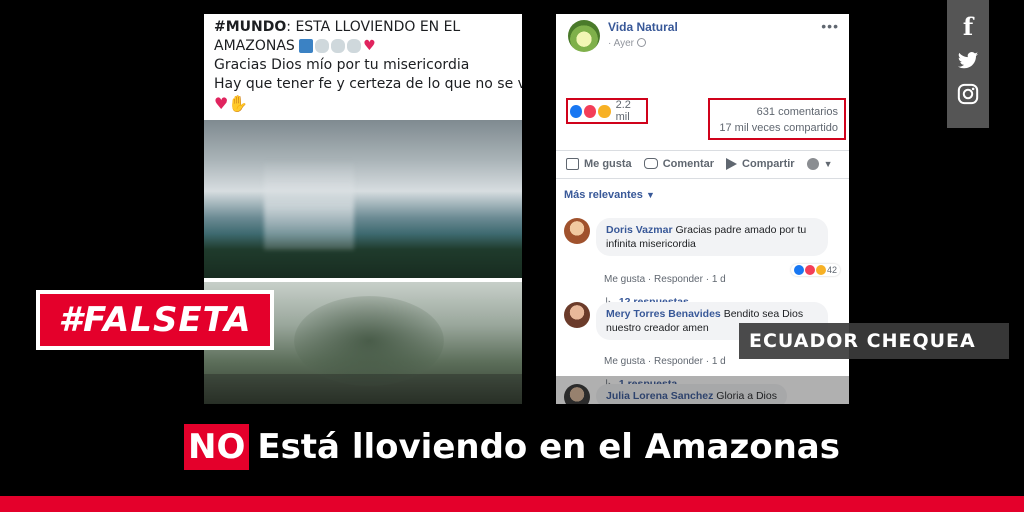 Image resolution: width=1024 pixels, height=512 pixels. Describe the element at coordinates (968, 60) in the screenshot. I see `twitter-icon` at that location.